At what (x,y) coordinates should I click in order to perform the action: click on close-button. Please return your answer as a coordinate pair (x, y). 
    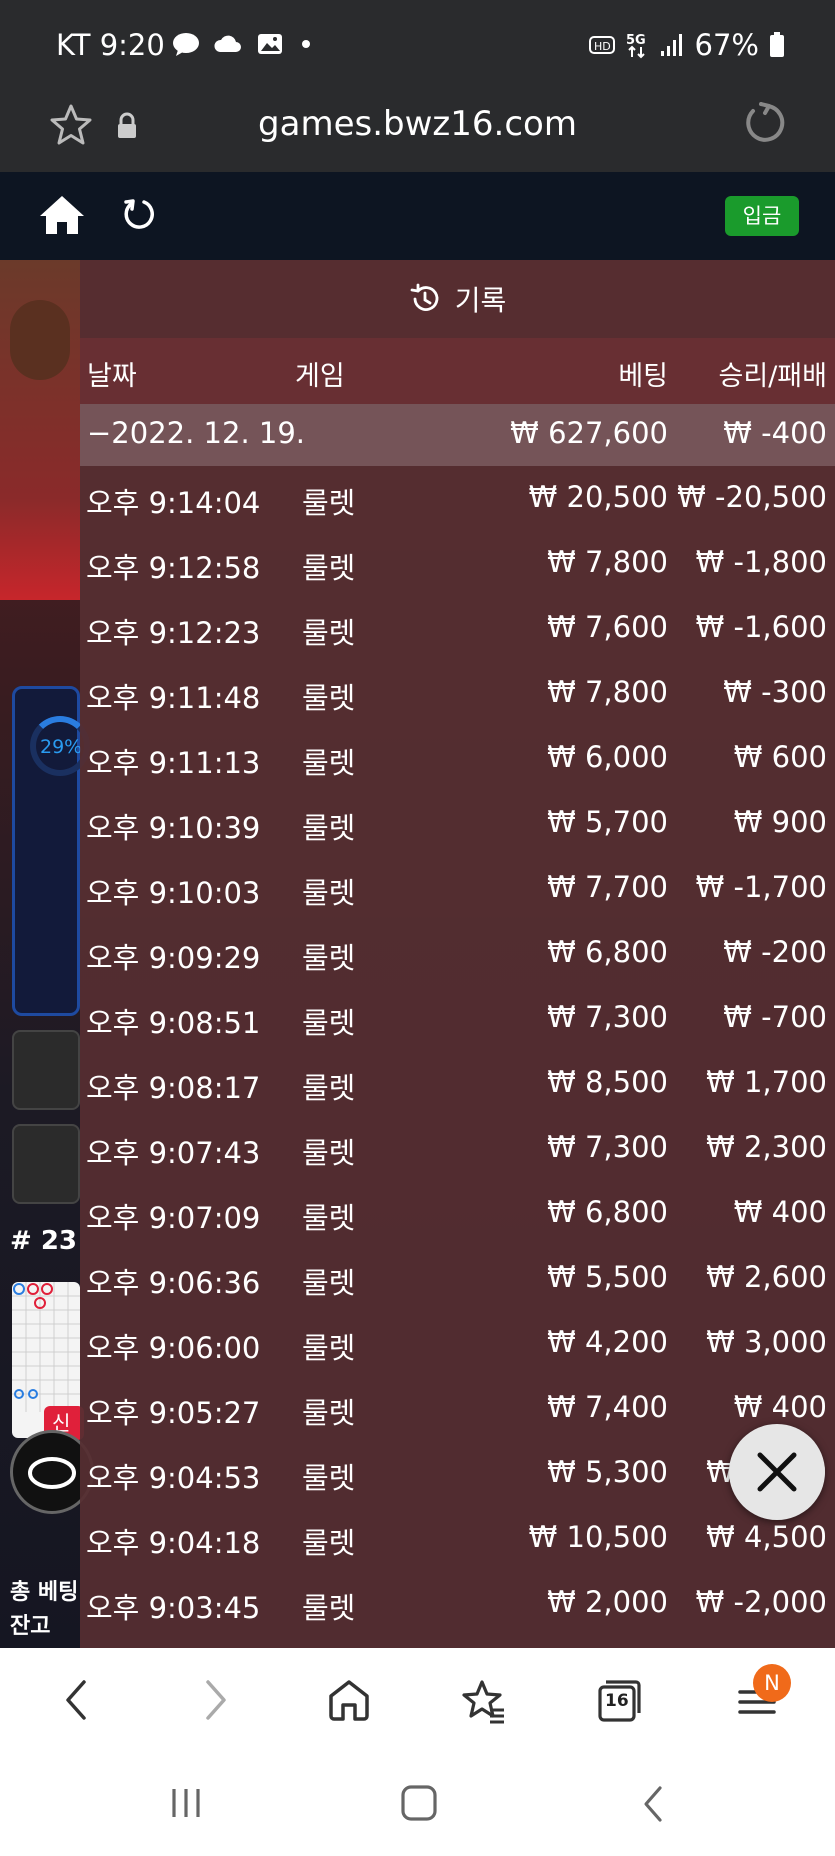
    Looking at the image, I should click on (777, 1472).